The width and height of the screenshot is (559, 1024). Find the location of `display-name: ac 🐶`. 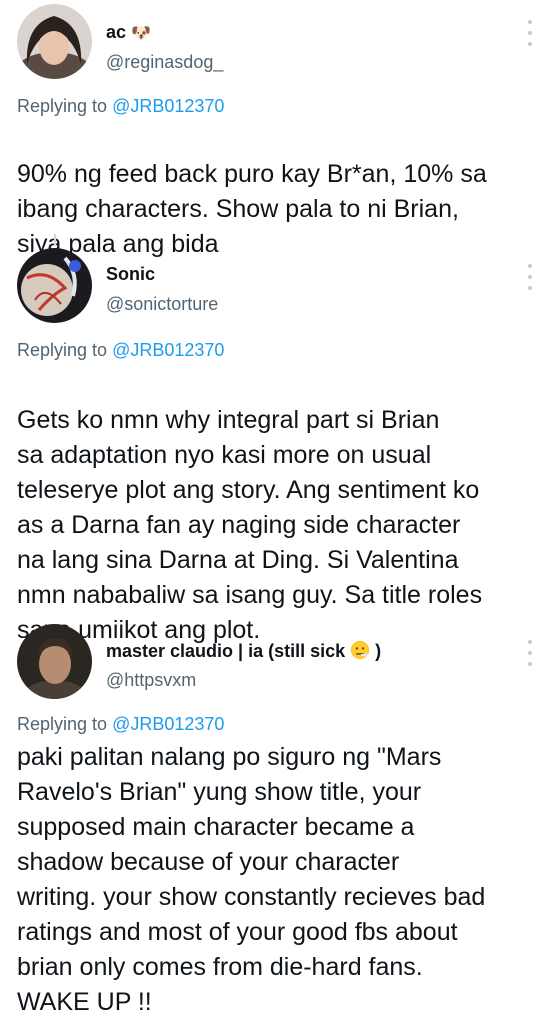

display-name: ac 🐶 is located at coordinates (128, 32).